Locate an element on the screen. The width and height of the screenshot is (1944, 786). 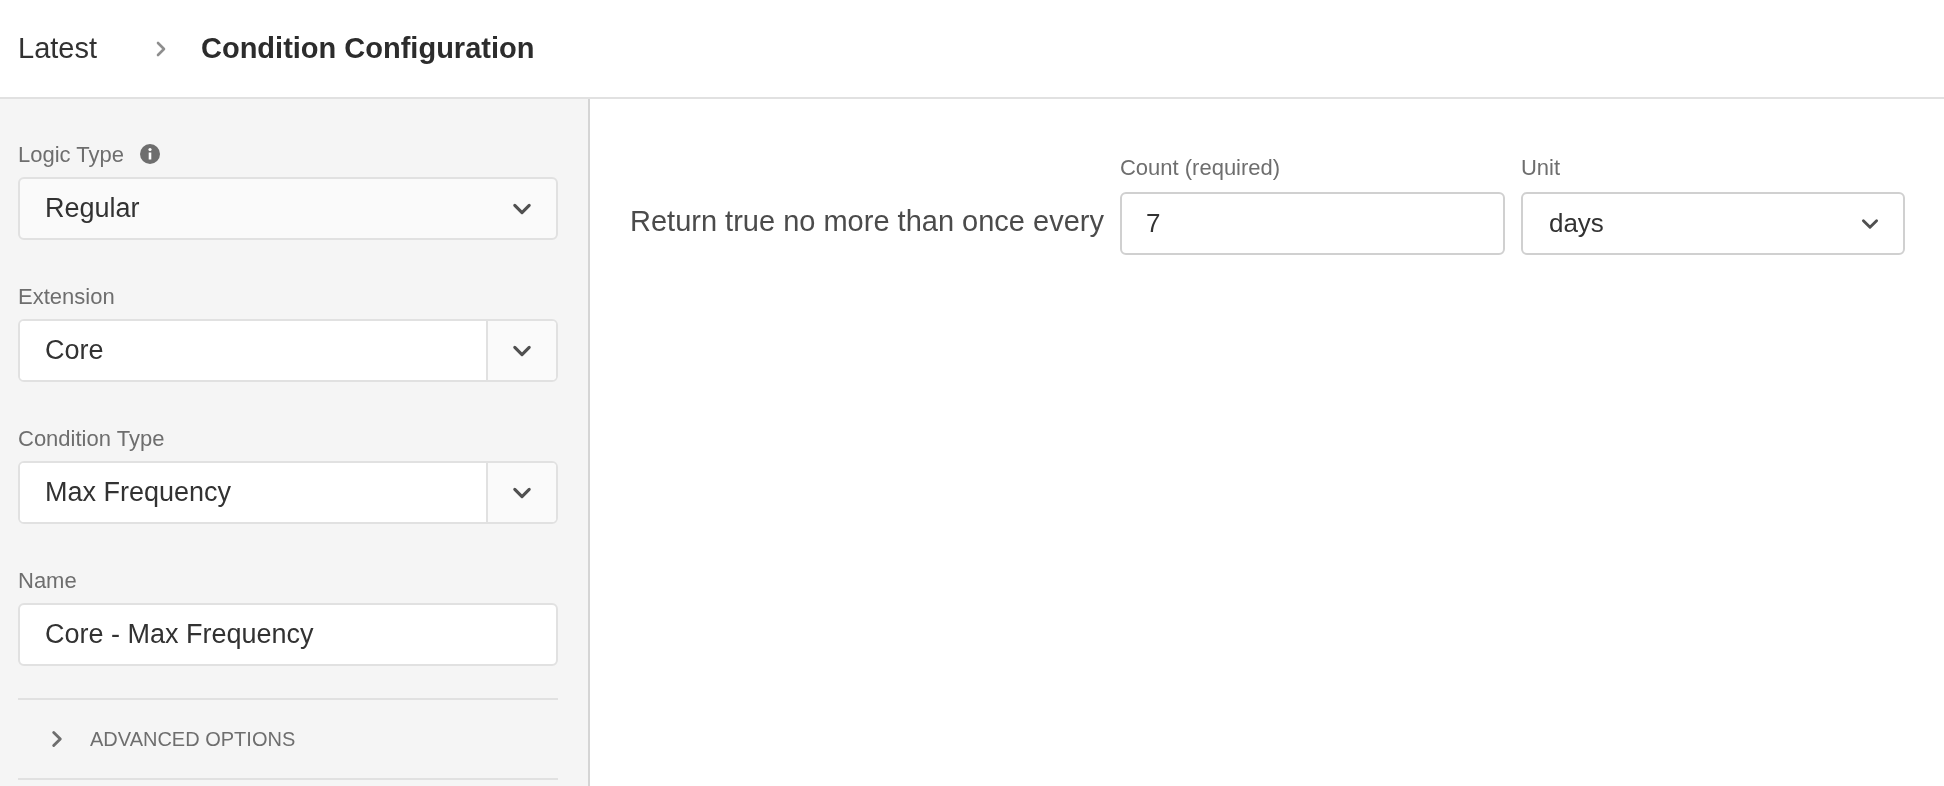
text-field: Core - Max Frequency is located at coordinates (288, 634).